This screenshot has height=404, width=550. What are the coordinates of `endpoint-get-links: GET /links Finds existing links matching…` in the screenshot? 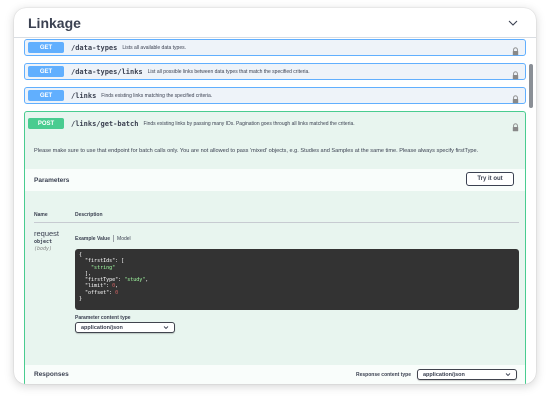 It's located at (275, 95).